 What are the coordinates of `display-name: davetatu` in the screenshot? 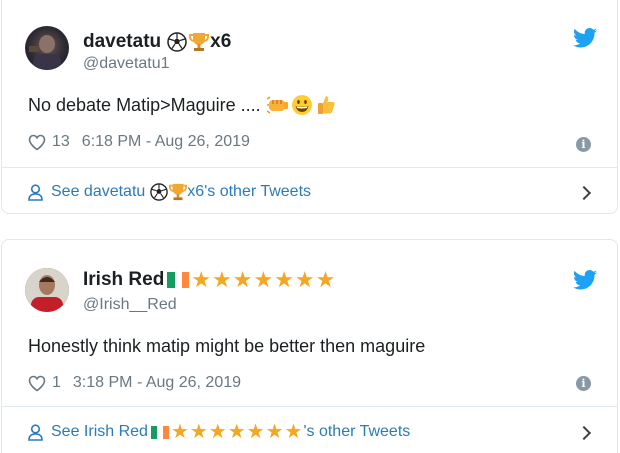 It's located at (122, 42).